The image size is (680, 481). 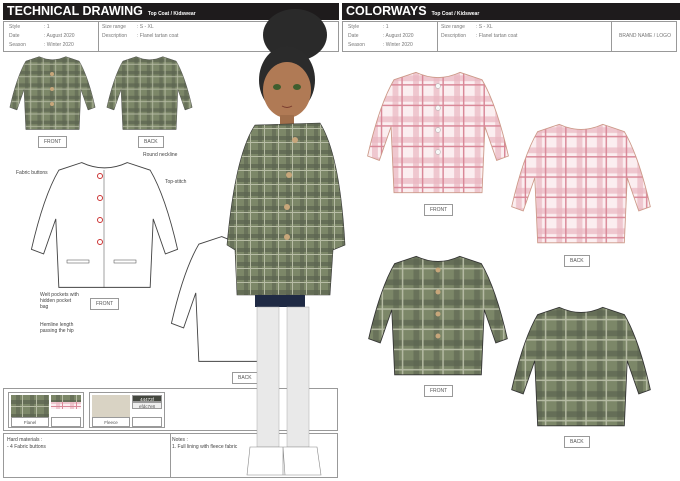 What do you see at coordinates (151, 142) in the screenshot?
I see `label-back: BACK` at bounding box center [151, 142].